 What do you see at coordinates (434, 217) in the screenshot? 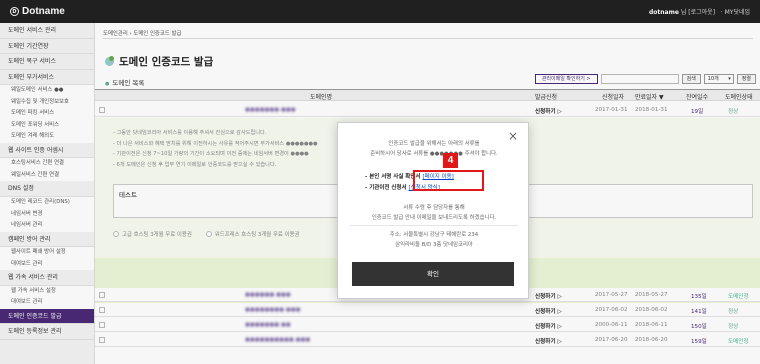
I see `modal-info-line: 인증코드 발급 안내 이메일을 보내드리도록 하겠습니다.` at bounding box center [434, 217].